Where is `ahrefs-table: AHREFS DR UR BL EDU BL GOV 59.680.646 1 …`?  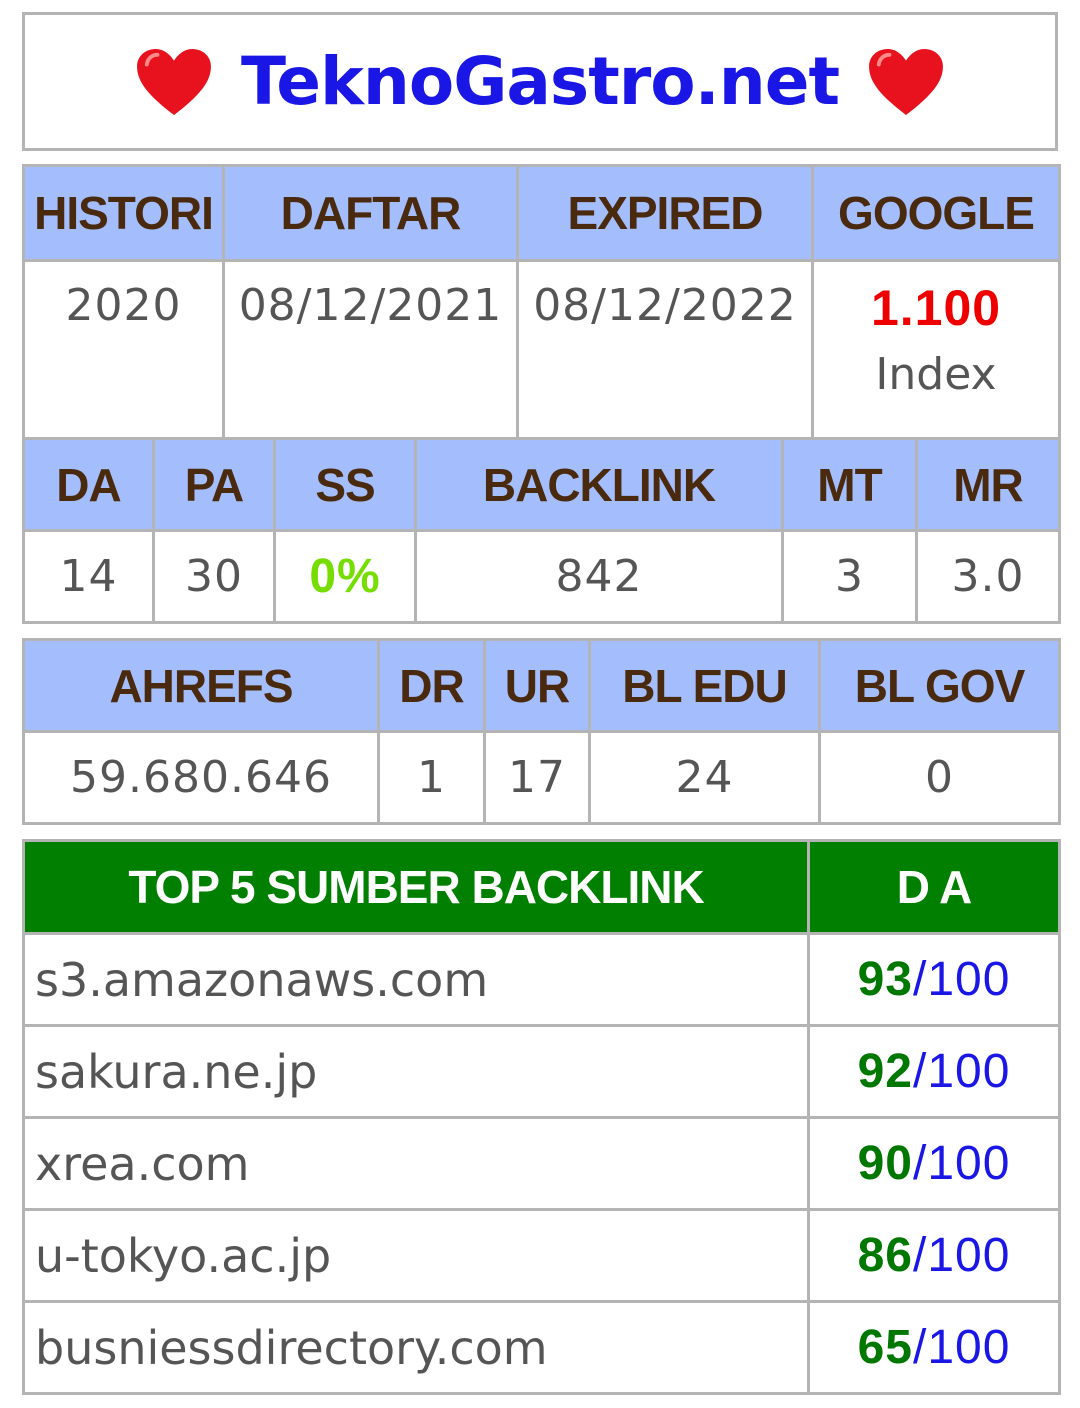
ahrefs-table: AHREFS DR UR BL EDU BL GOV 59.680.646 1 … is located at coordinates (541, 731).